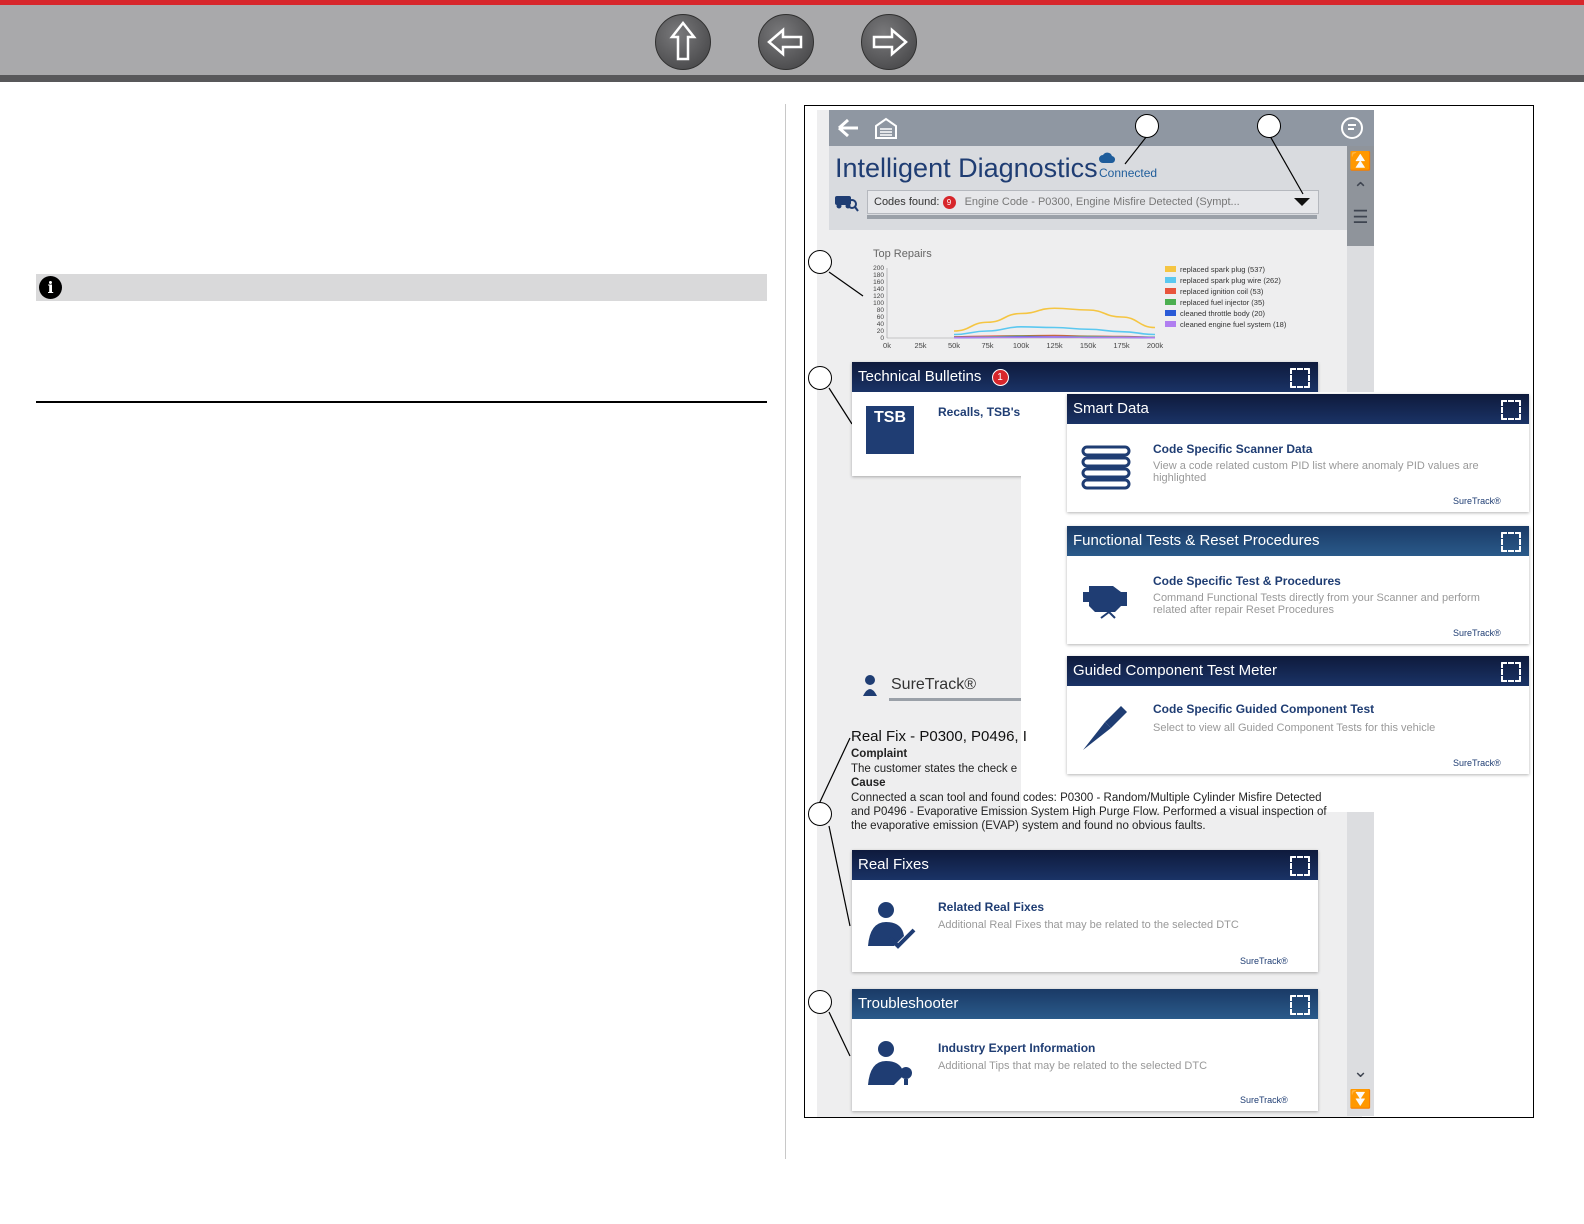  Describe the element at coordinates (1223, 269) in the screenshot. I see `legend-label-1: replaced spark plug (537)` at that location.